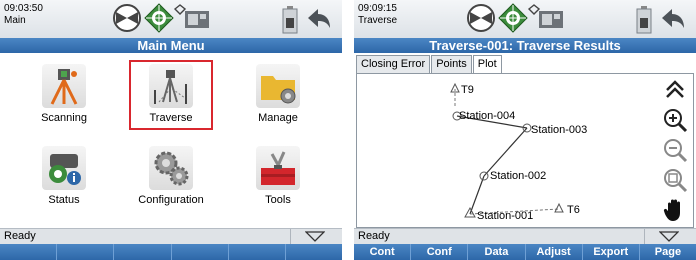 The image size is (696, 260). Describe the element at coordinates (171, 45) in the screenshot. I see `page-title: Main Menu` at that location.